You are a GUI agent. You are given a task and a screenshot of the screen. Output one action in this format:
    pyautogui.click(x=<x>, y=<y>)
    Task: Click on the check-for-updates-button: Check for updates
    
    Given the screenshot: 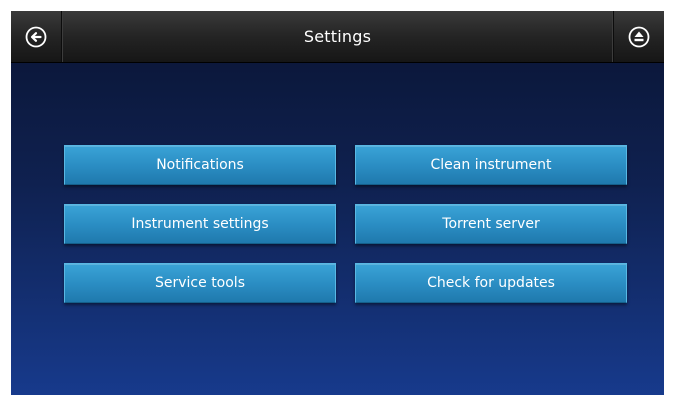 What is the action you would take?
    pyautogui.click(x=491, y=283)
    